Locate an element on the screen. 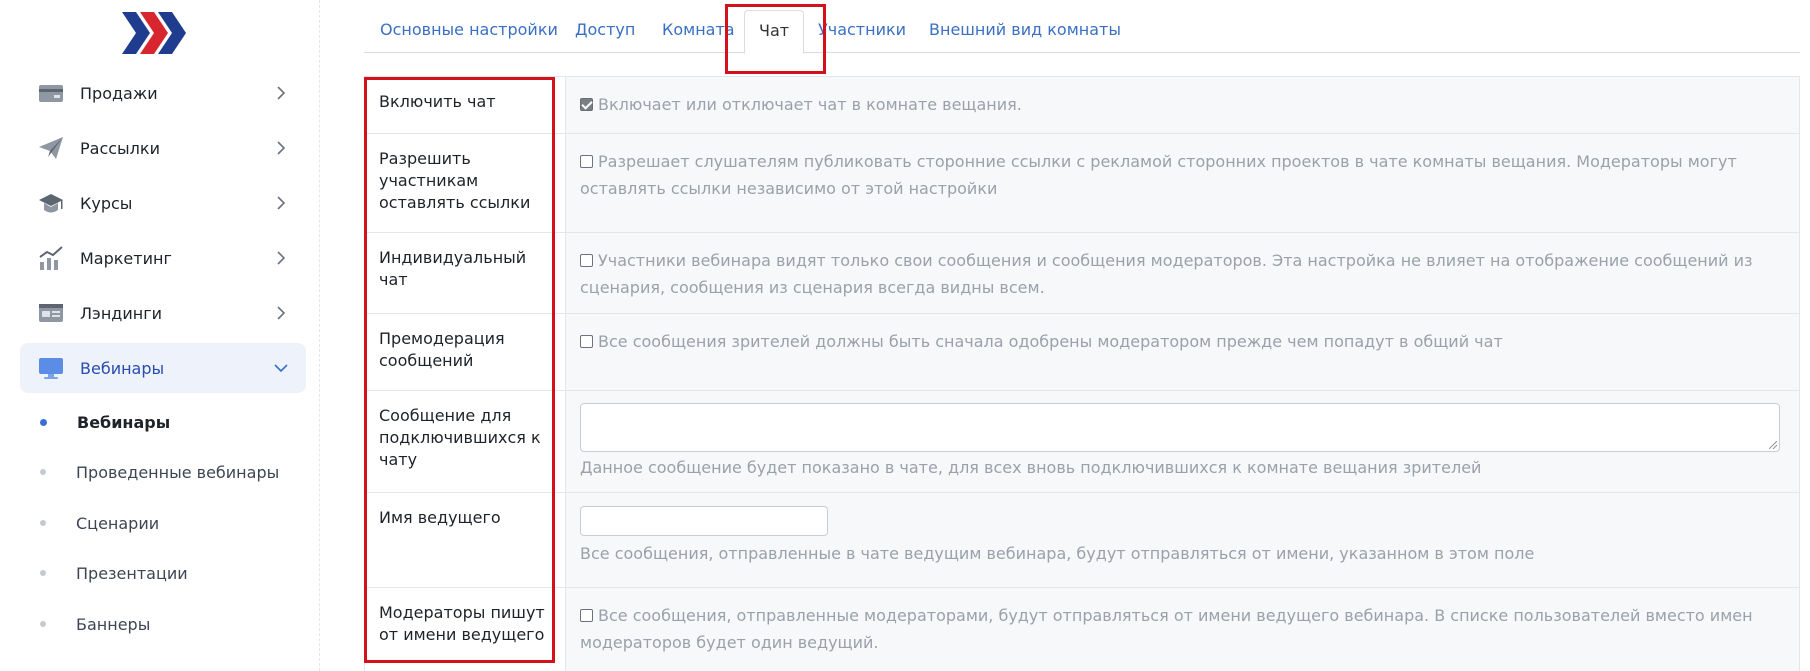 The height and width of the screenshot is (671, 1810). sidebar-item-label: Маркетинг is located at coordinates (126, 258).